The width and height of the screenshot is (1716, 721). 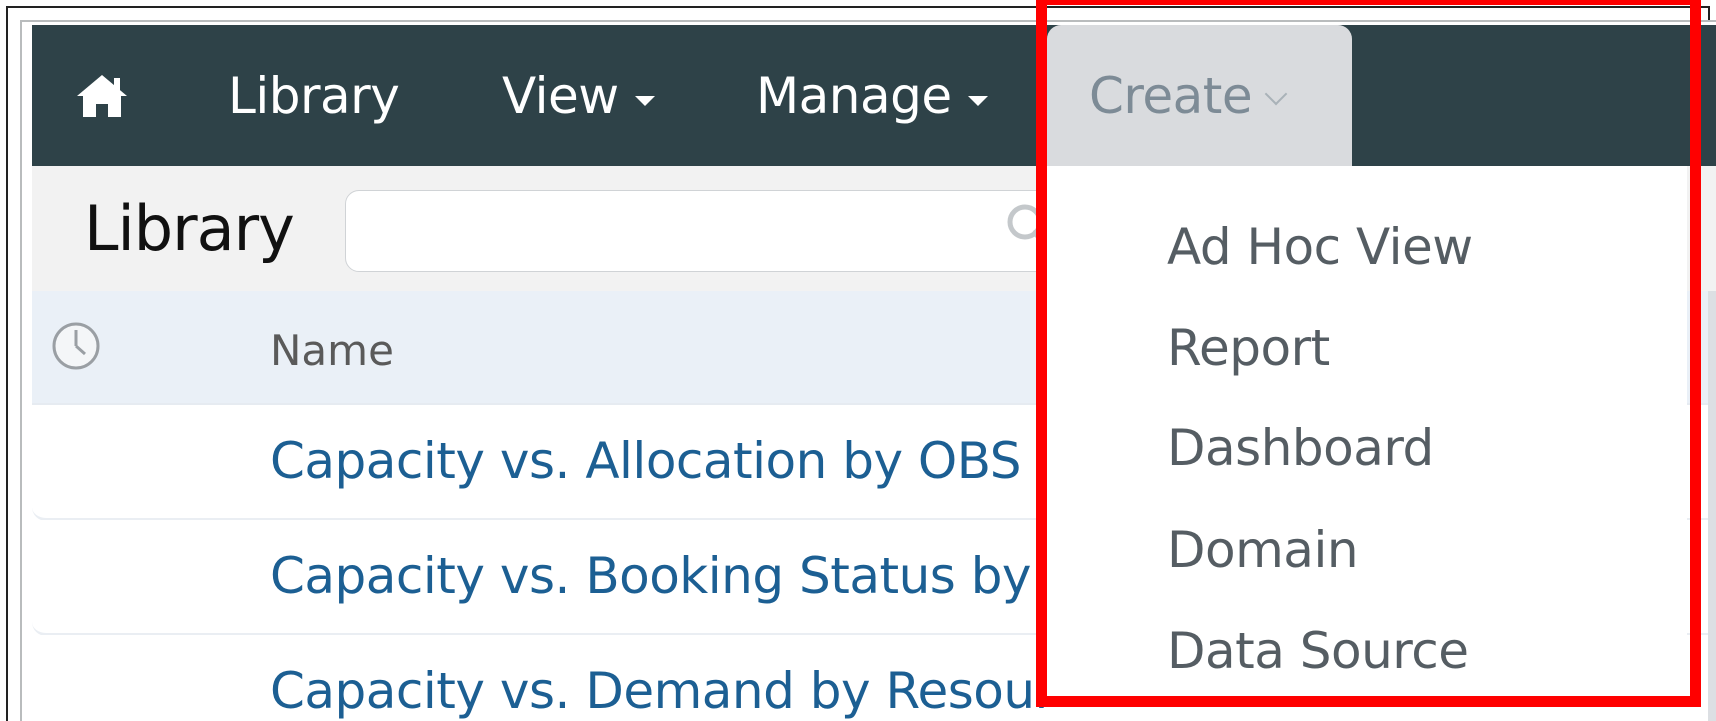 I want to click on nav-view-menu: View, so click(x=578, y=95).